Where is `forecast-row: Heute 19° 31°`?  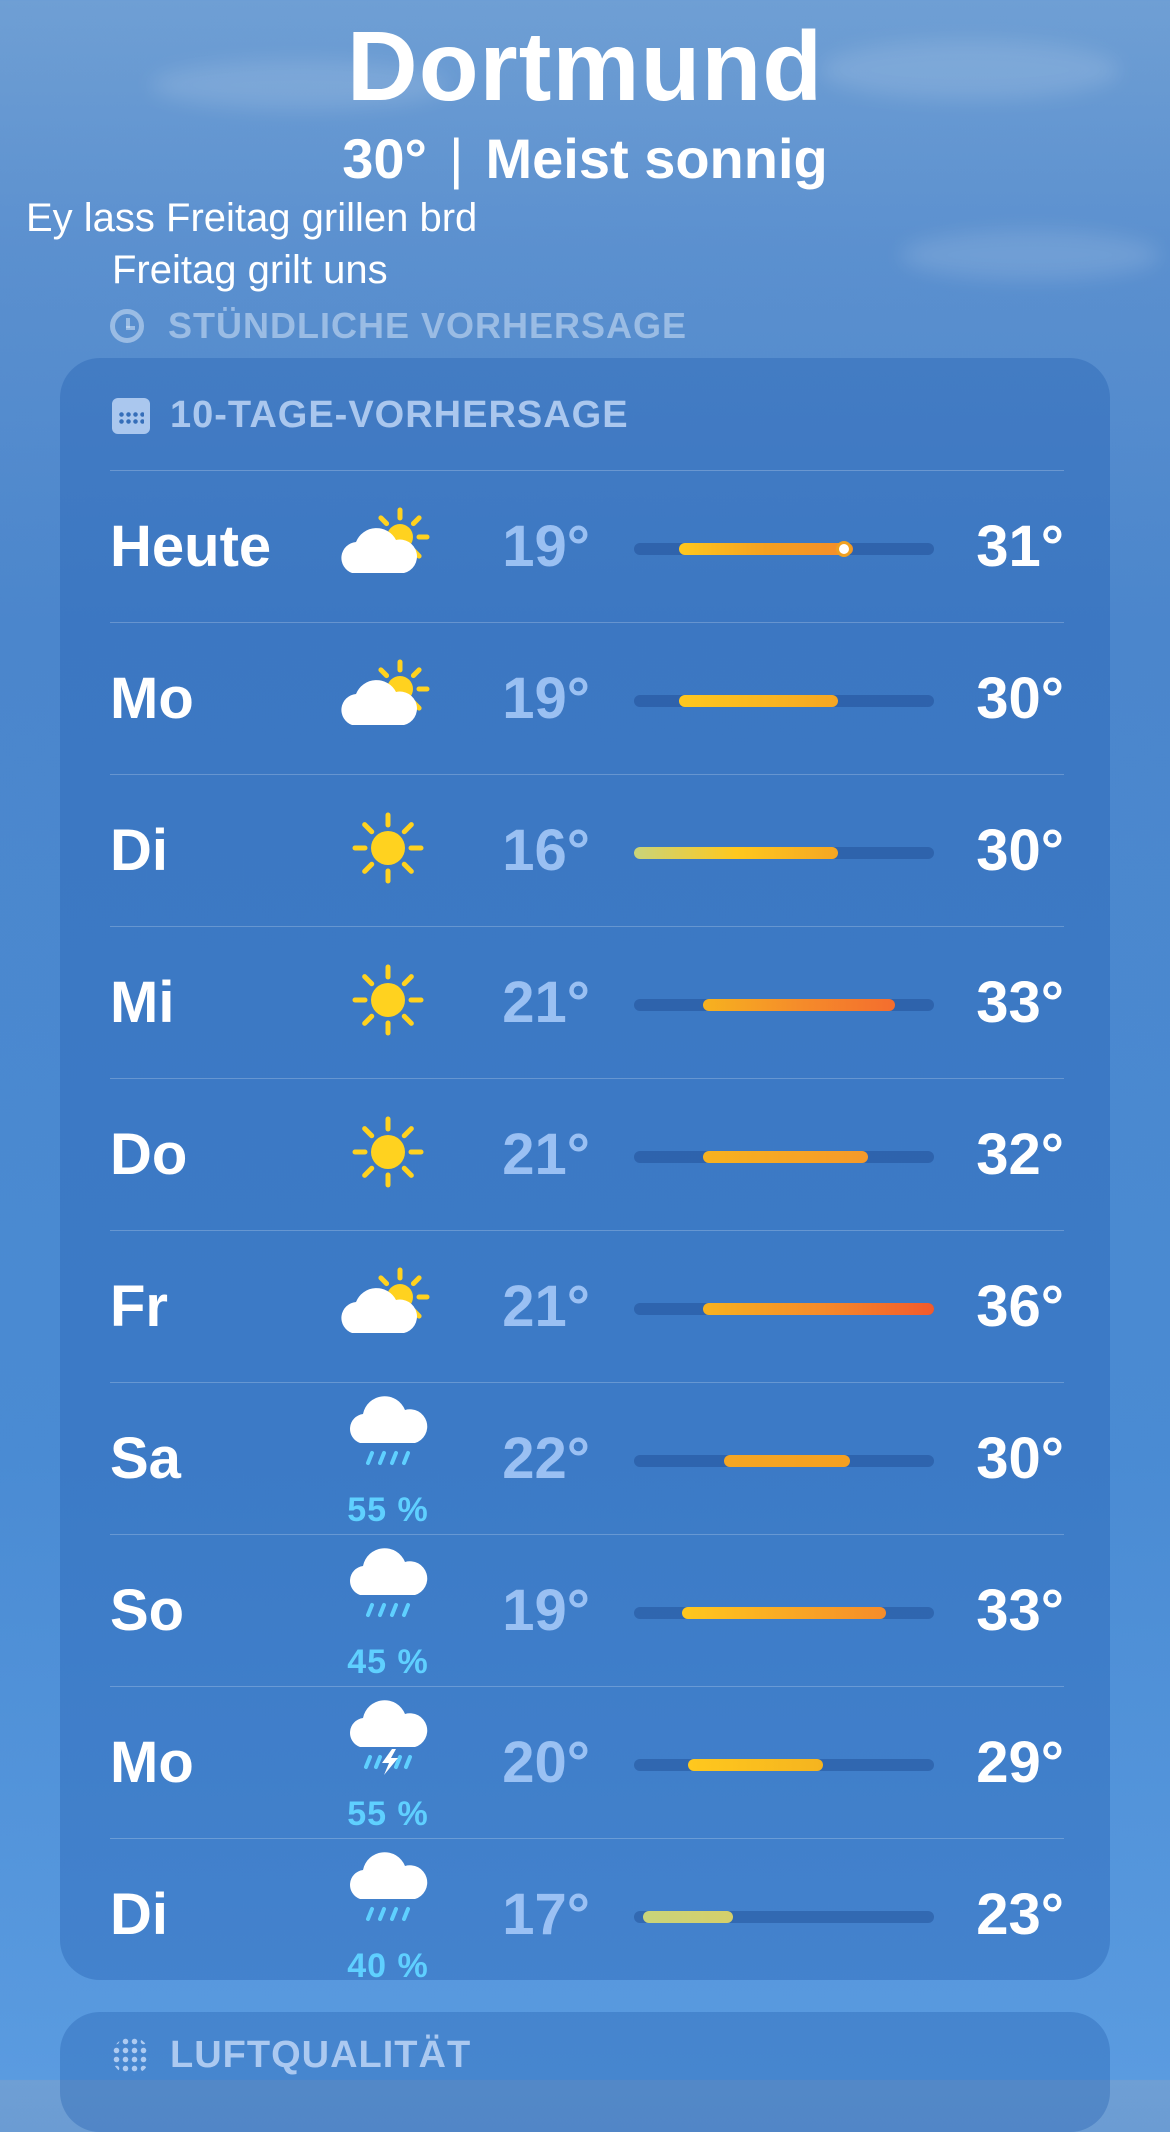
forecast-row: Heute 19° 31° is located at coordinates (587, 546).